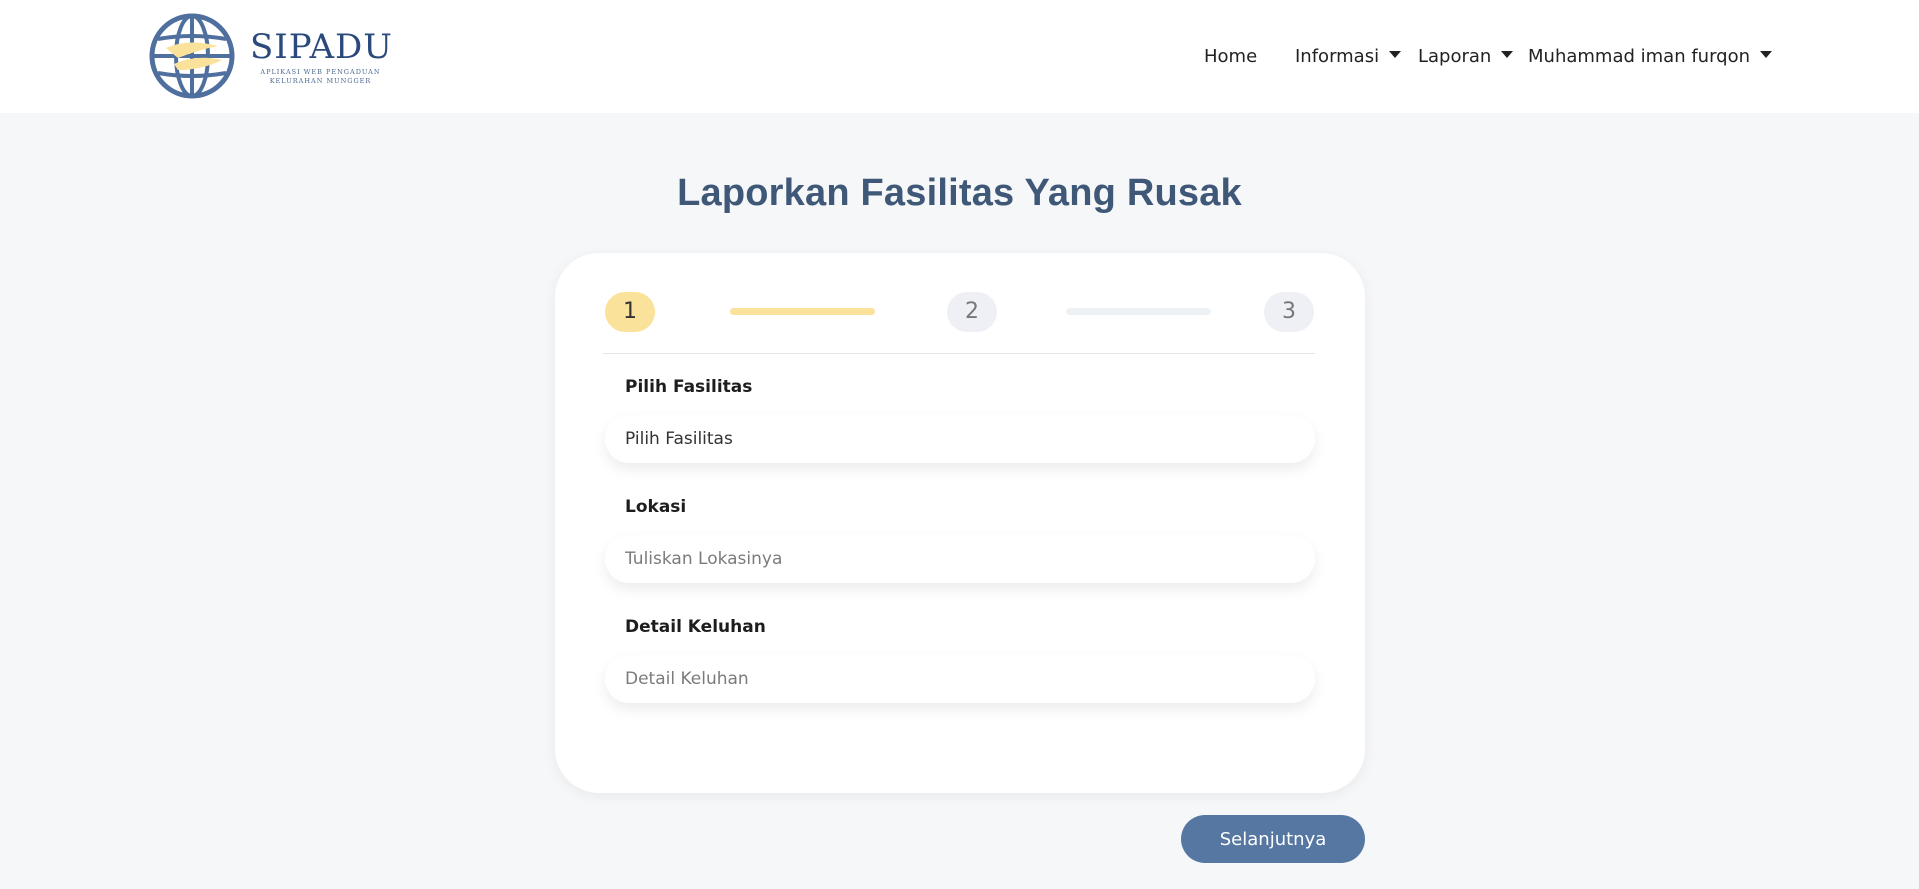 The image size is (1919, 889). What do you see at coordinates (695, 627) in the screenshot?
I see `keluhan-label: Detail Keluhan` at bounding box center [695, 627].